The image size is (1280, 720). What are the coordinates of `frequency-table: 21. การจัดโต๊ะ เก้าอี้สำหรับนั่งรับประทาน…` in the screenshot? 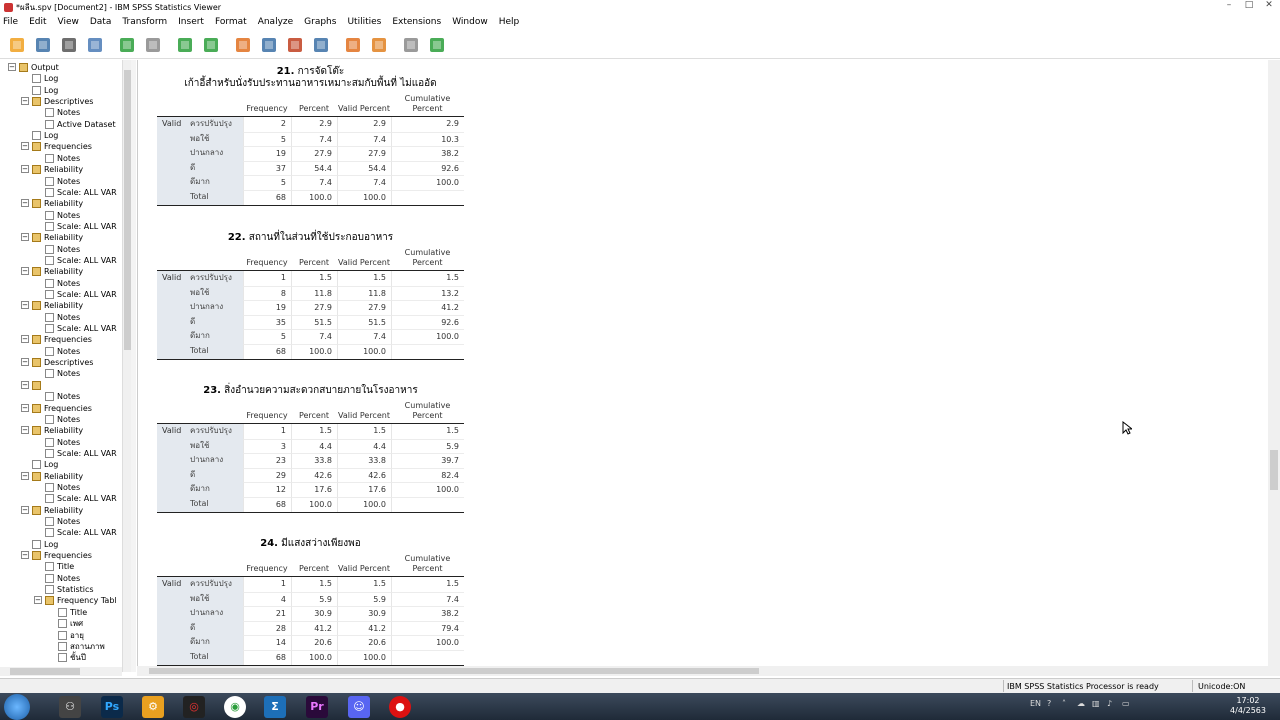 It's located at (310, 136).